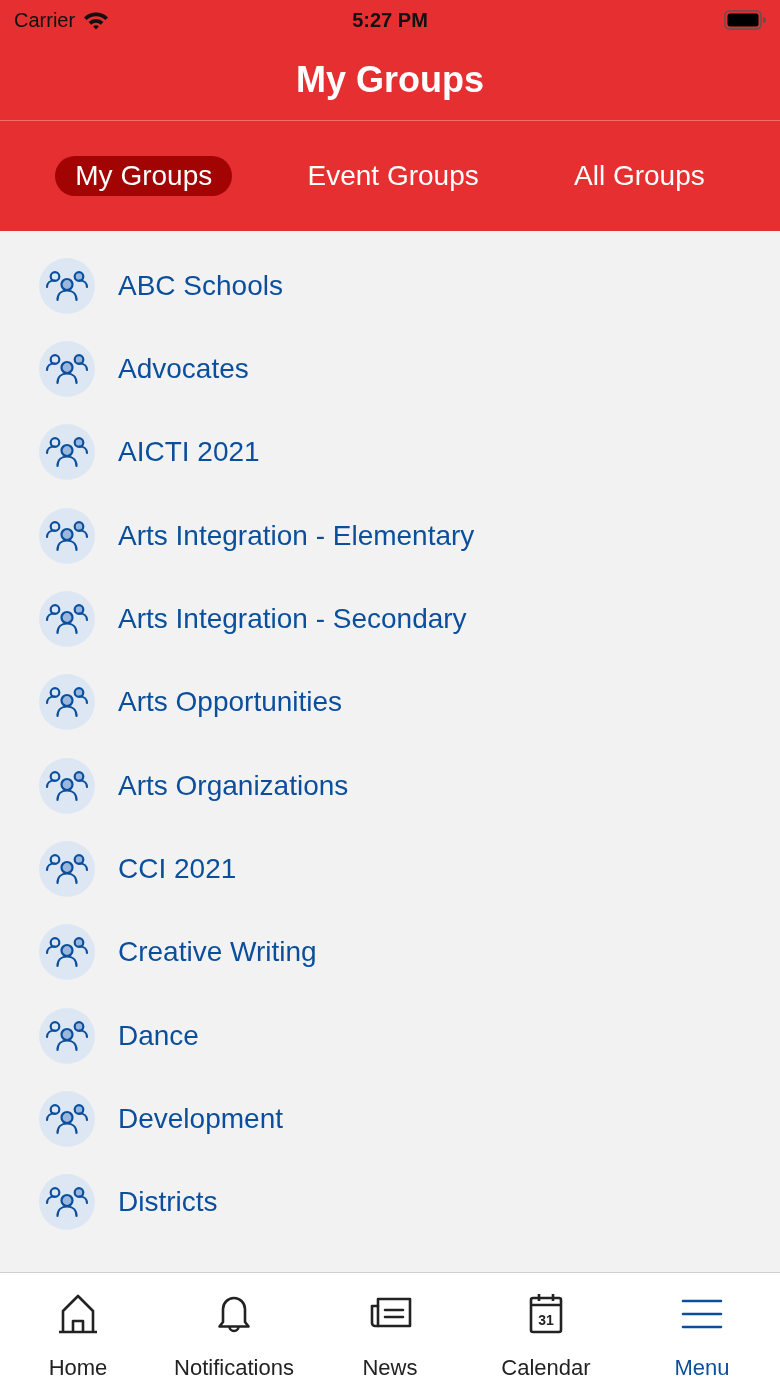  I want to click on group-item: Development, so click(390, 1119).